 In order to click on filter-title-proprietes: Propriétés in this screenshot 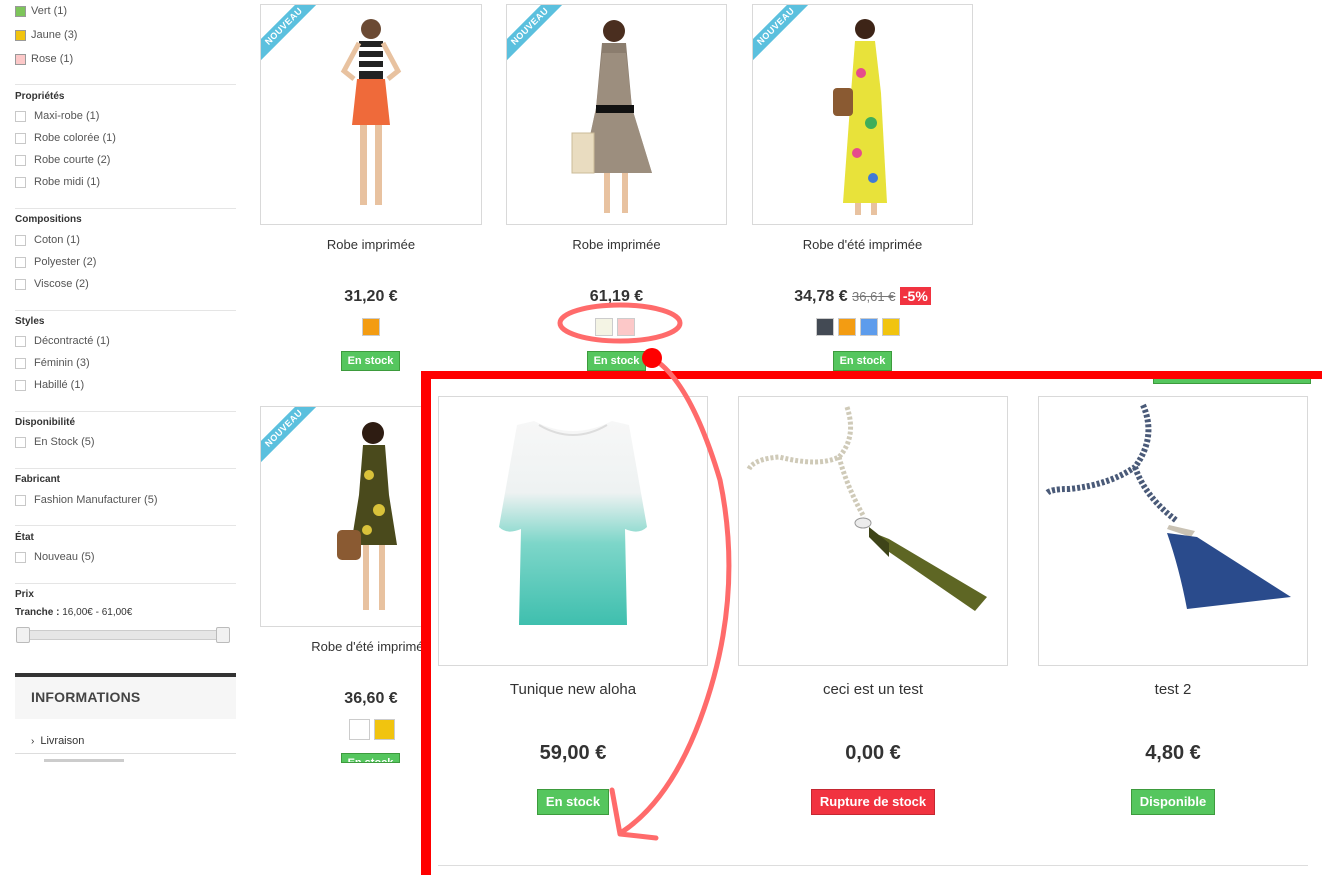, I will do `click(40, 96)`.